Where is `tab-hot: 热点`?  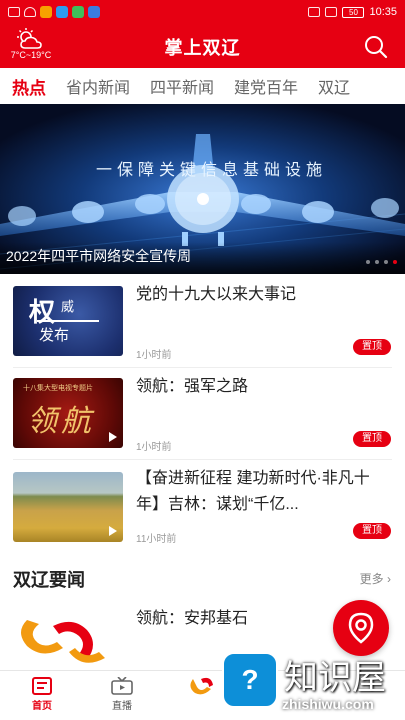
tab-hot: 热点 is located at coordinates (29, 86).